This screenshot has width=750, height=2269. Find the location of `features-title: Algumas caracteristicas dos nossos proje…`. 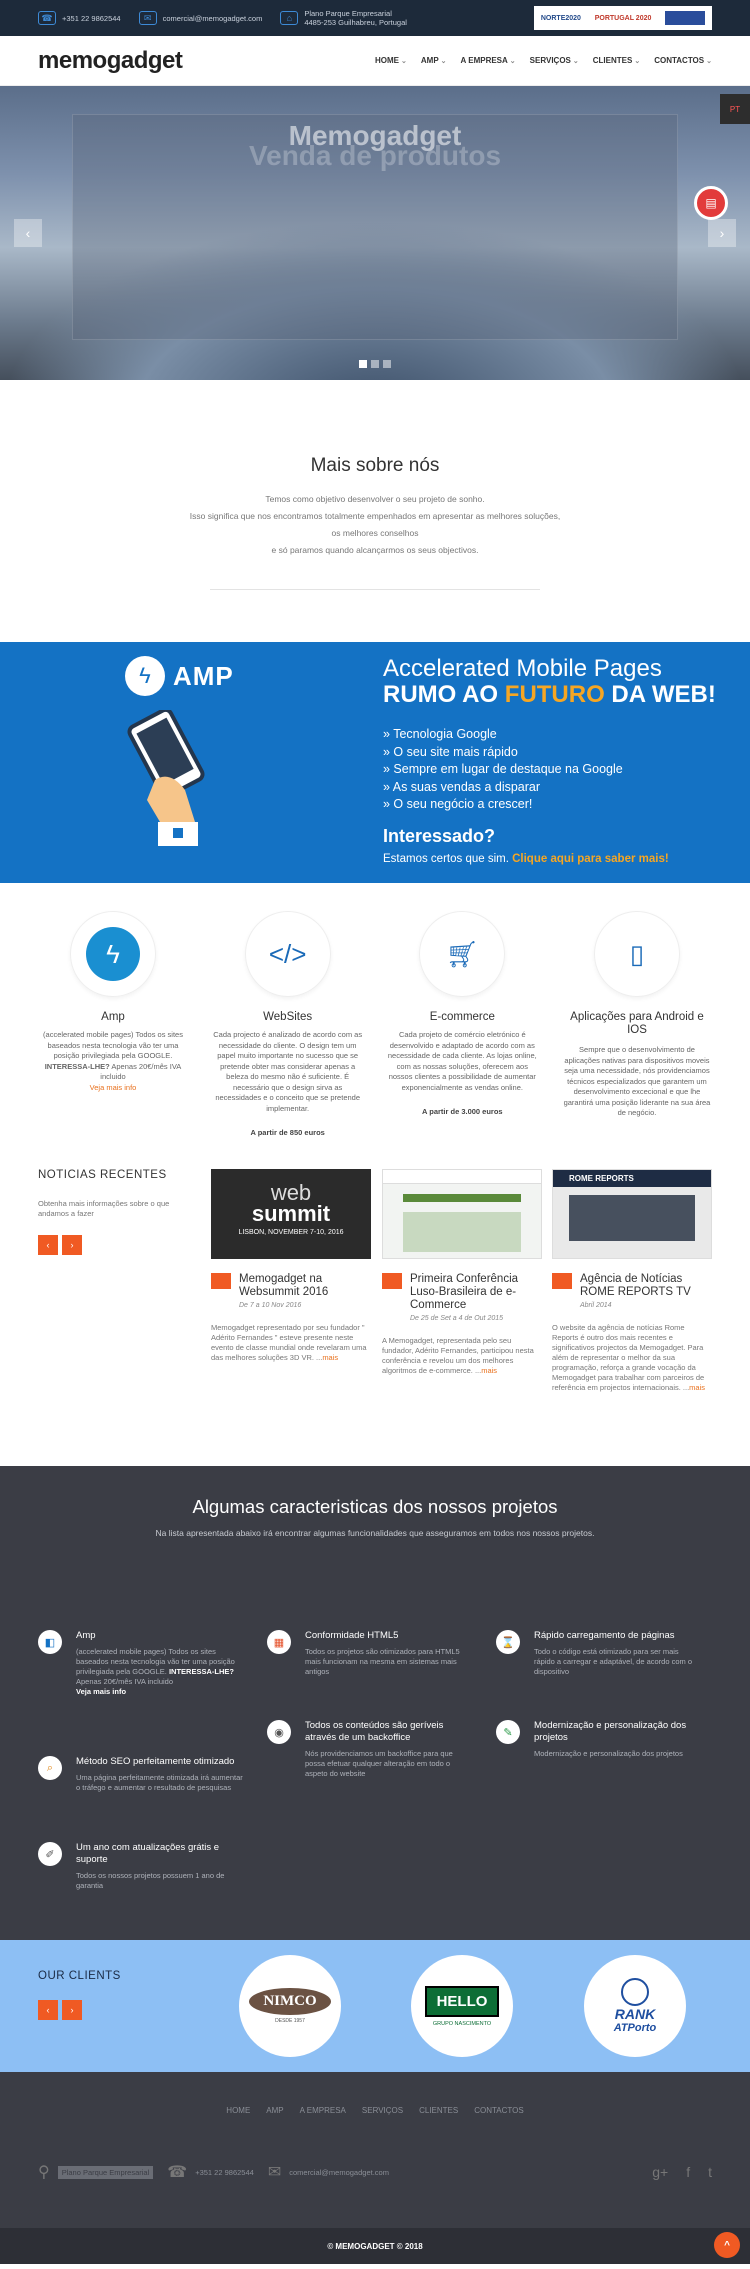

features-title: Algumas caracteristicas dos nossos proje… is located at coordinates (375, 1506).